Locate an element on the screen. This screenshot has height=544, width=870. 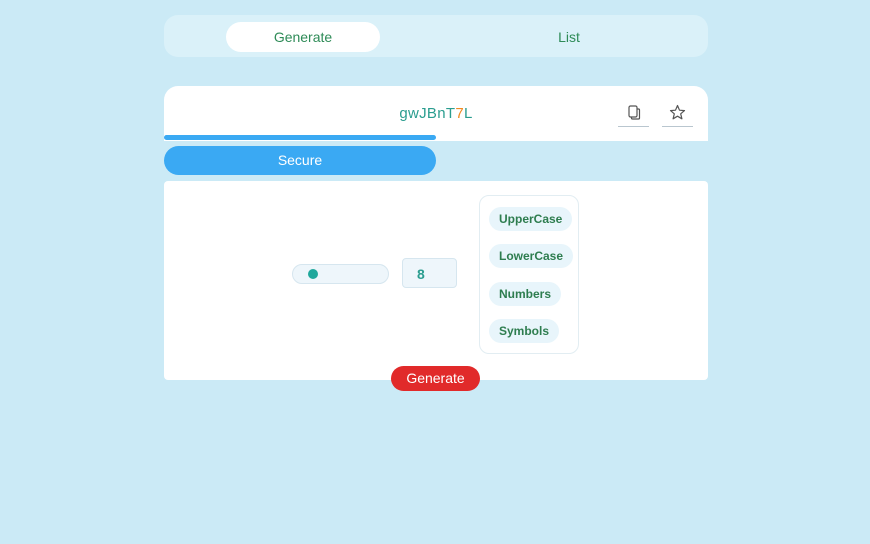
toggle-uppercase: UpperCase is located at coordinates (531, 219).